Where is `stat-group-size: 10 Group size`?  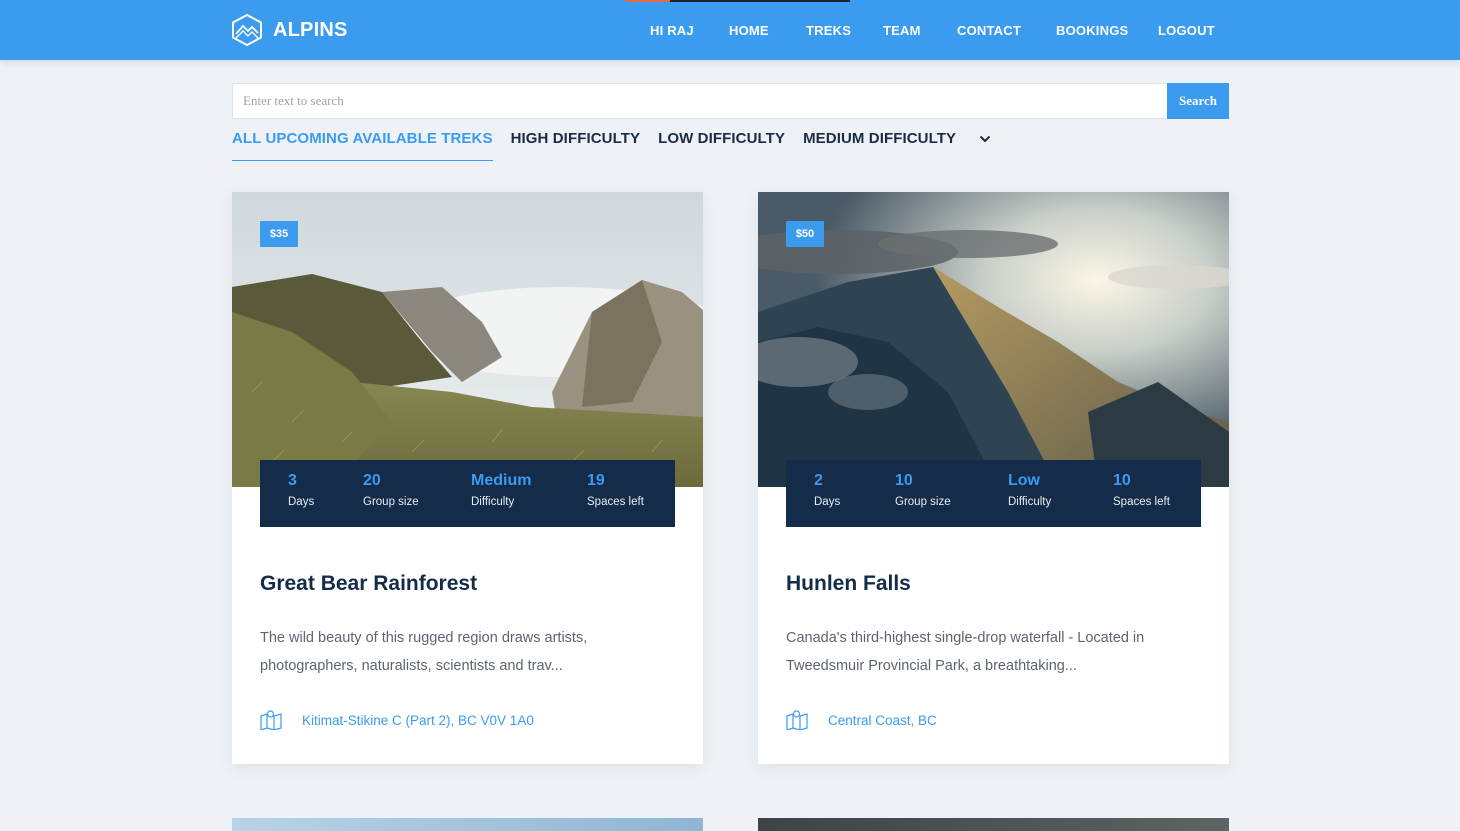
stat-group-size: 10 Group size is located at coordinates (923, 490).